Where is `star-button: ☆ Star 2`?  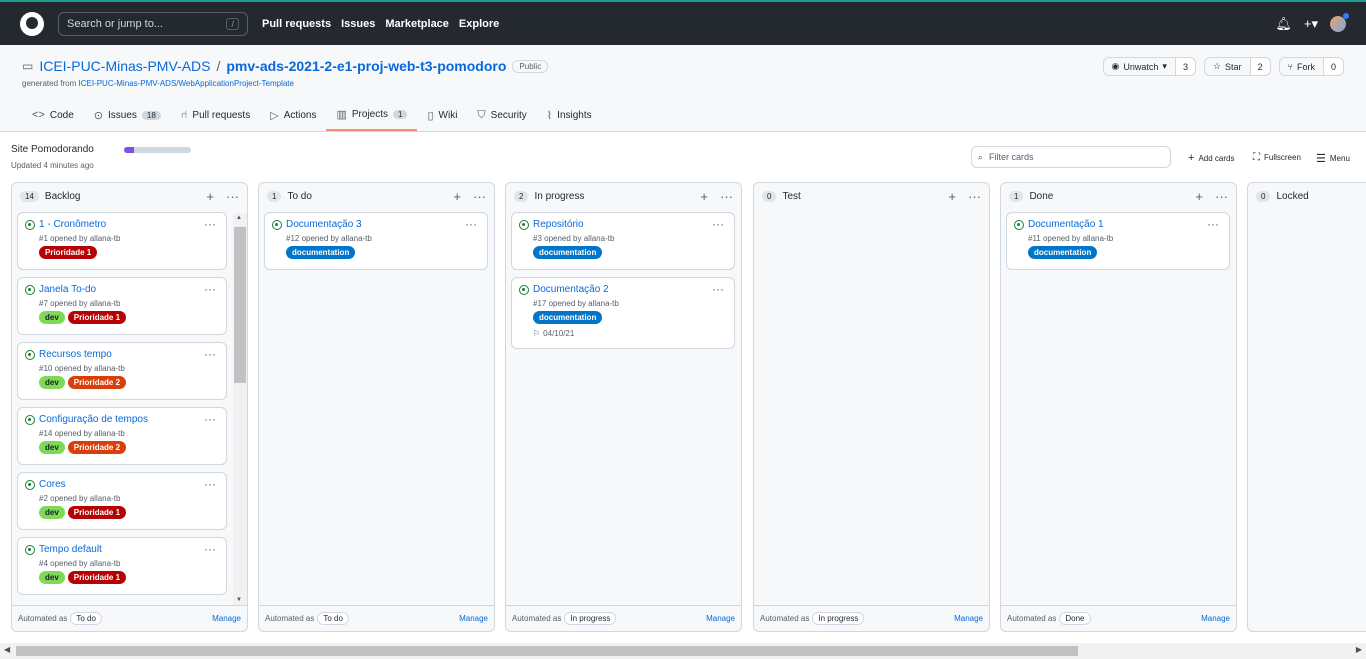
star-button: ☆ Star 2 is located at coordinates (1237, 66).